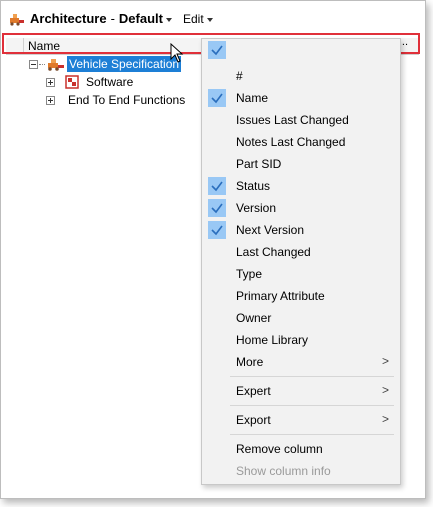  I want to click on edit-menu-label: Edit, so click(193, 19).